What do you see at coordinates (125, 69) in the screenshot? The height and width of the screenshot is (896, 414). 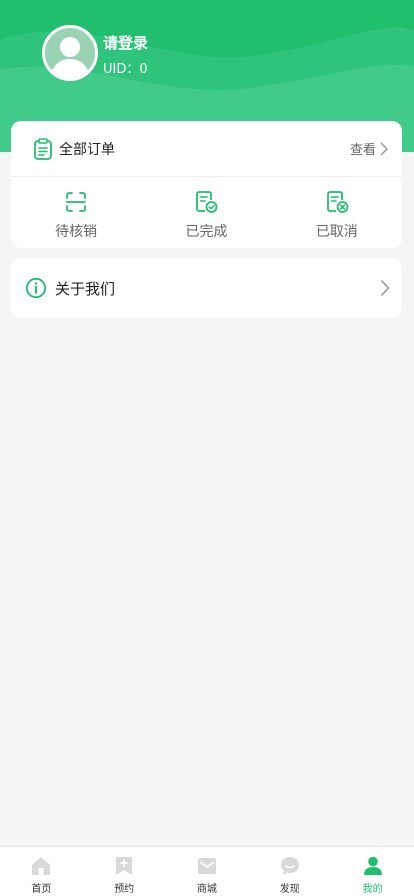 I see `user-uid: UID：0` at bounding box center [125, 69].